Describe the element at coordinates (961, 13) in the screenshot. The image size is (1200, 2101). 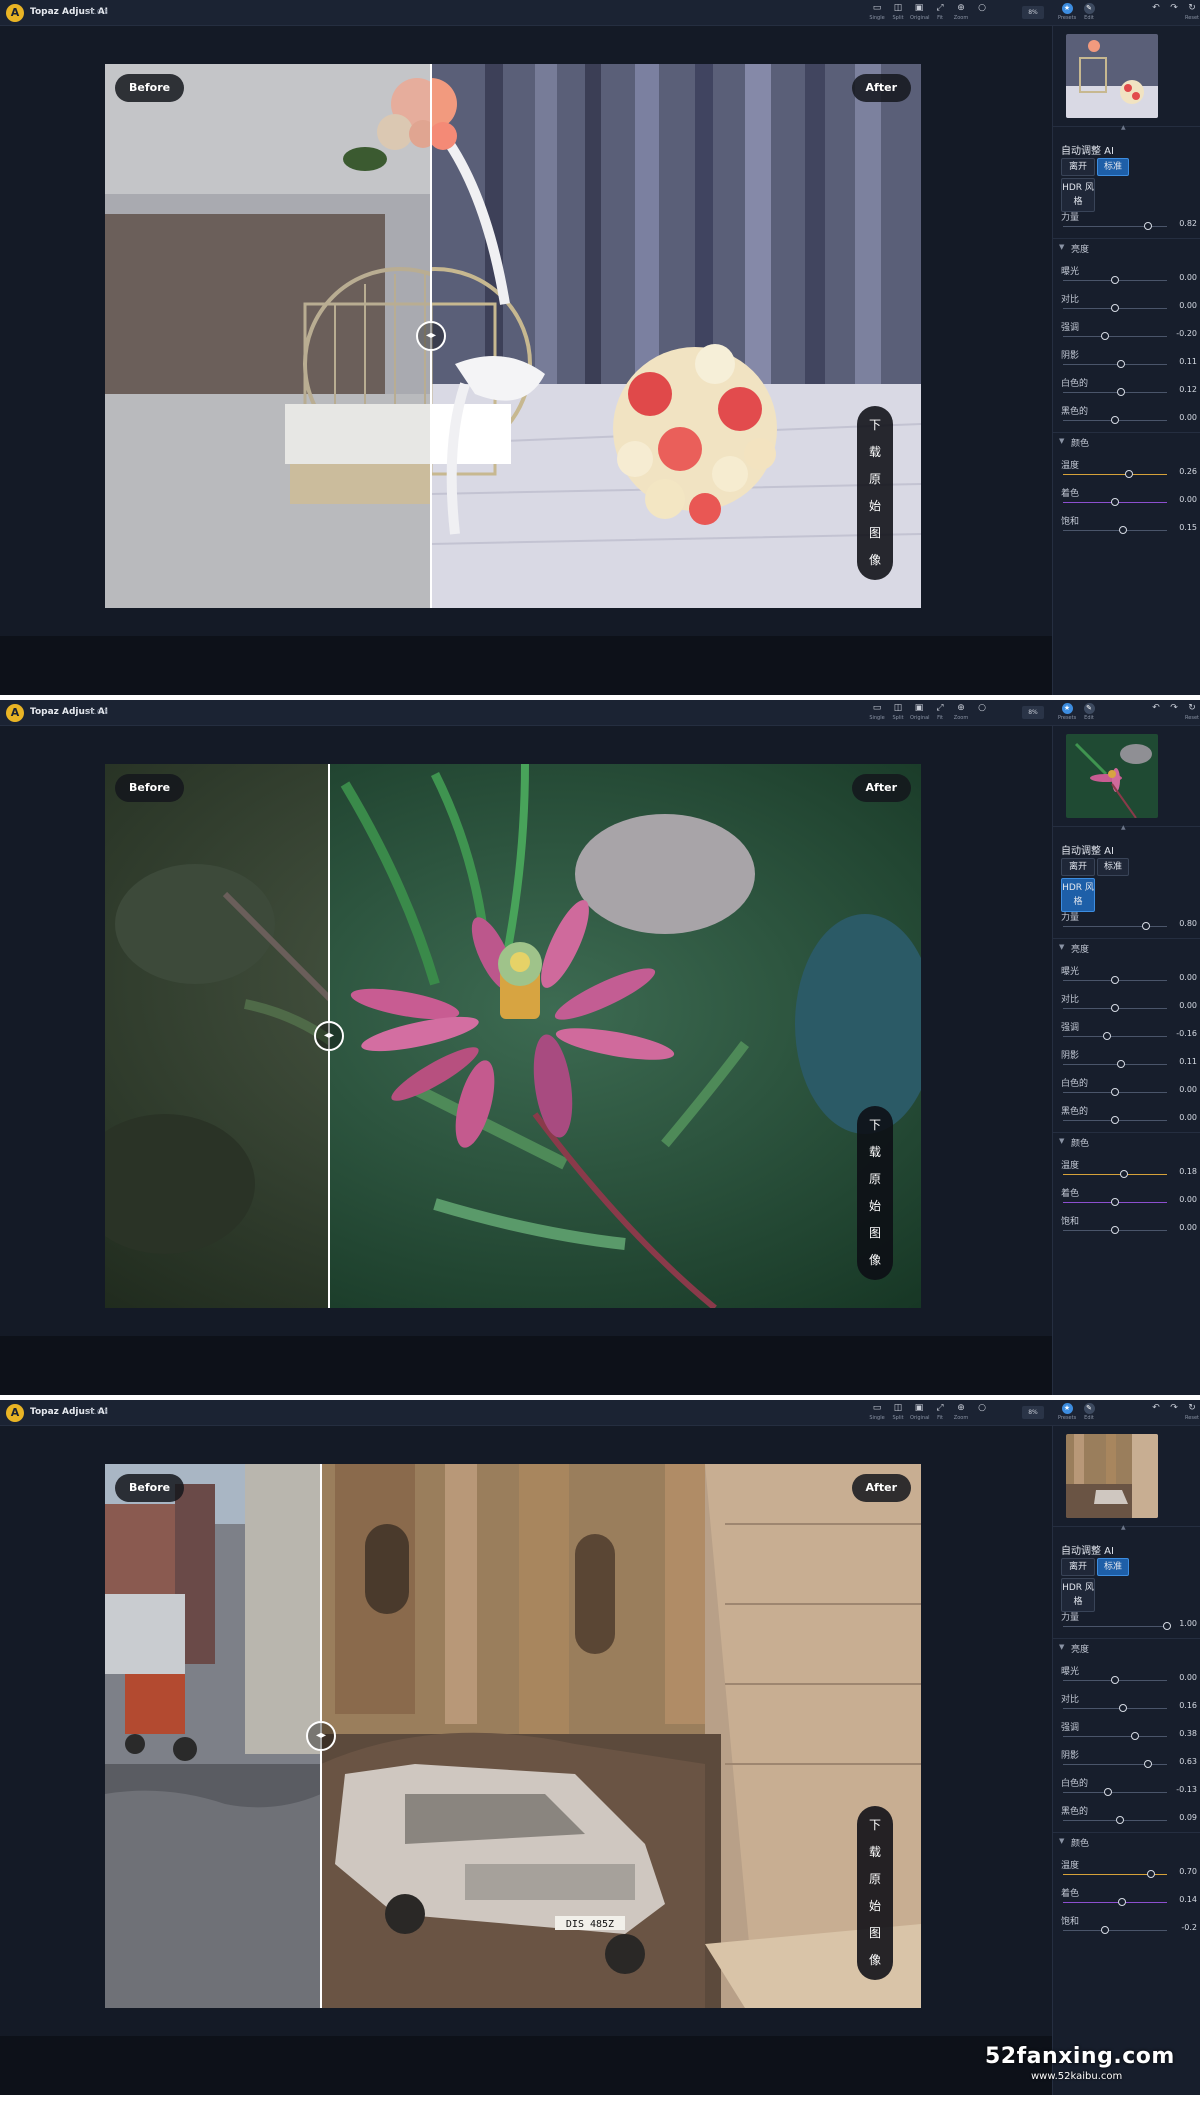
I see `zoom-button: ⊕ Zoom` at that location.